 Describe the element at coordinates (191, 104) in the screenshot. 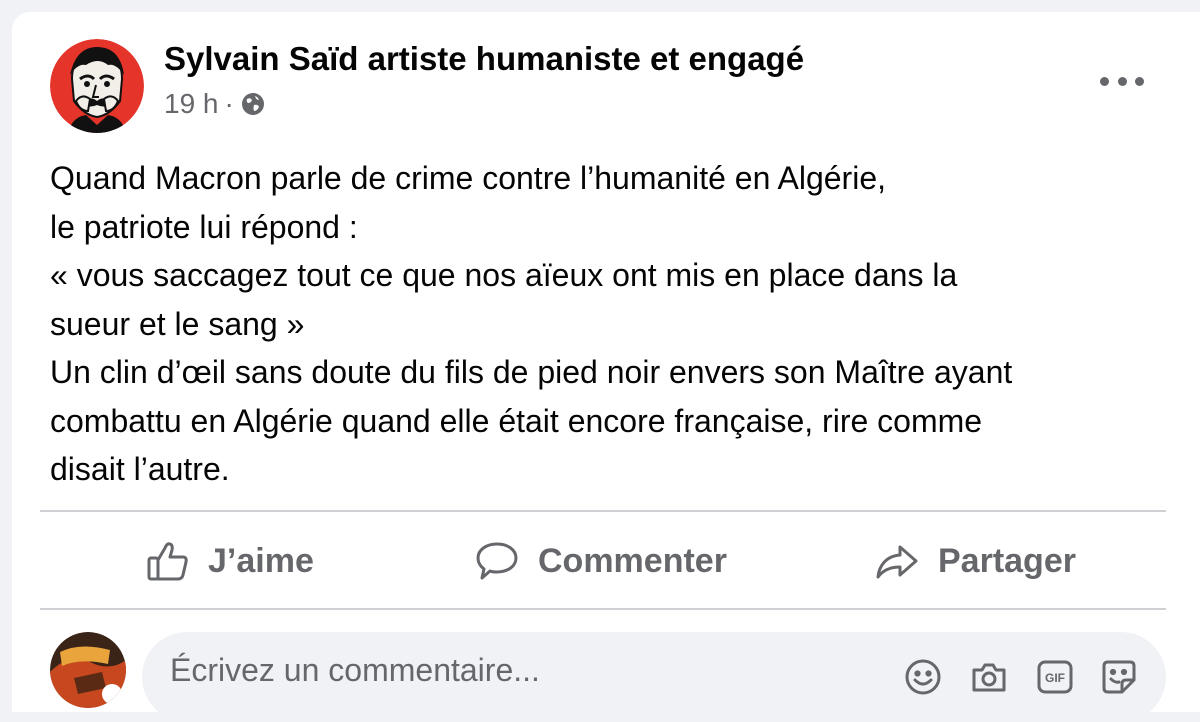

I see `post-timestamp: 19 h` at that location.